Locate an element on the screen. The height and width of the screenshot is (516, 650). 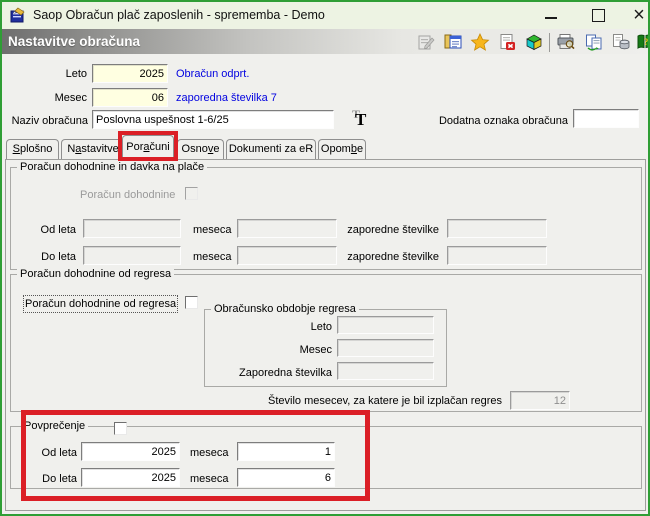
regres-zap-input is located at coordinates (385, 371).